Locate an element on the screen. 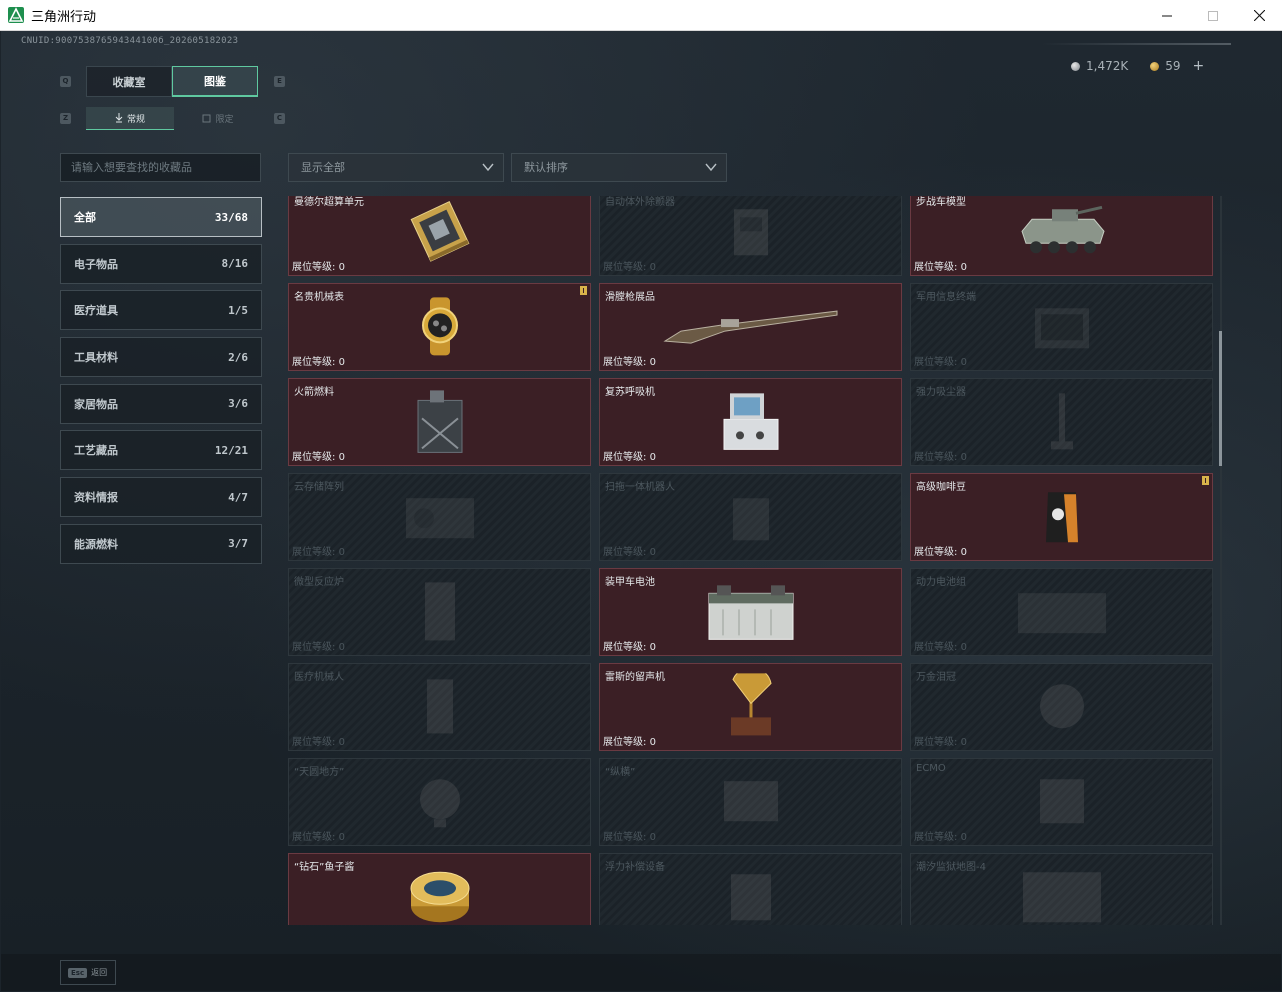  terminal-icon is located at coordinates (1062, 328).